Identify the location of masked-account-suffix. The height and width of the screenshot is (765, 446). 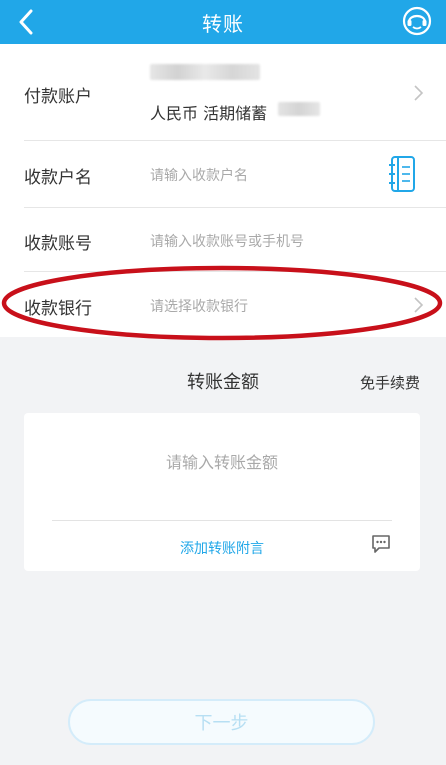
(299, 109).